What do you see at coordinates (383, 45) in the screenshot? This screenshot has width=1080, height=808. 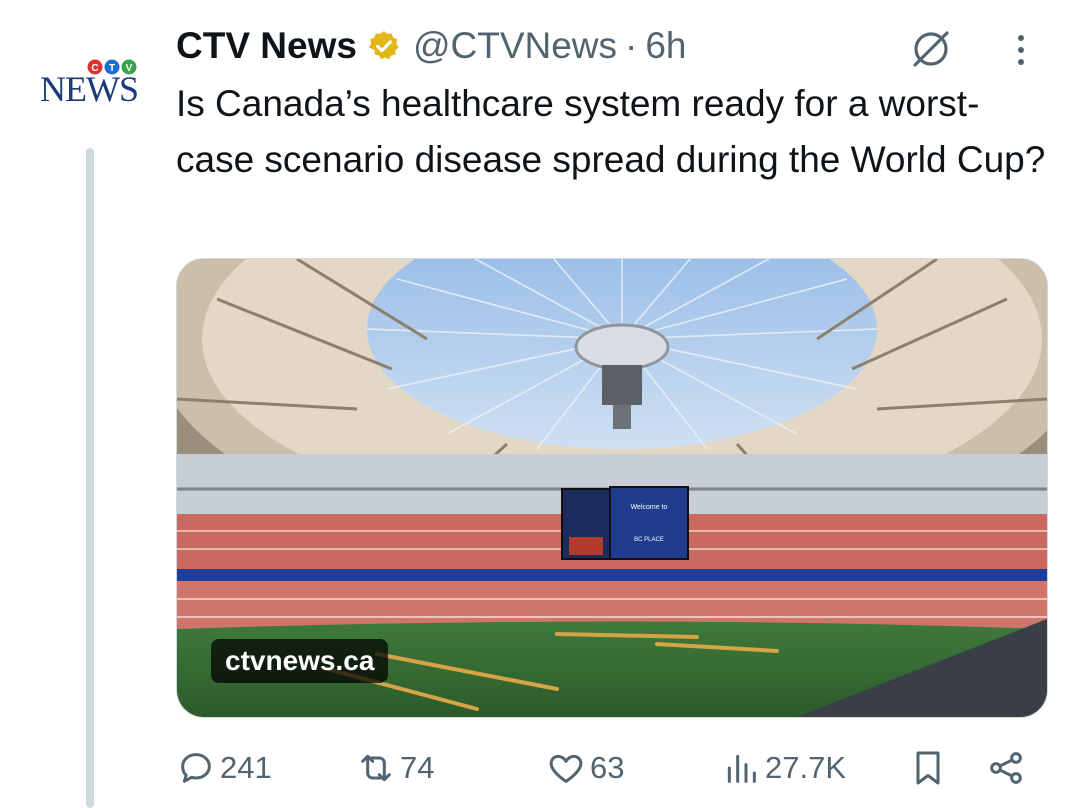 I see `verified-badge-icon` at bounding box center [383, 45].